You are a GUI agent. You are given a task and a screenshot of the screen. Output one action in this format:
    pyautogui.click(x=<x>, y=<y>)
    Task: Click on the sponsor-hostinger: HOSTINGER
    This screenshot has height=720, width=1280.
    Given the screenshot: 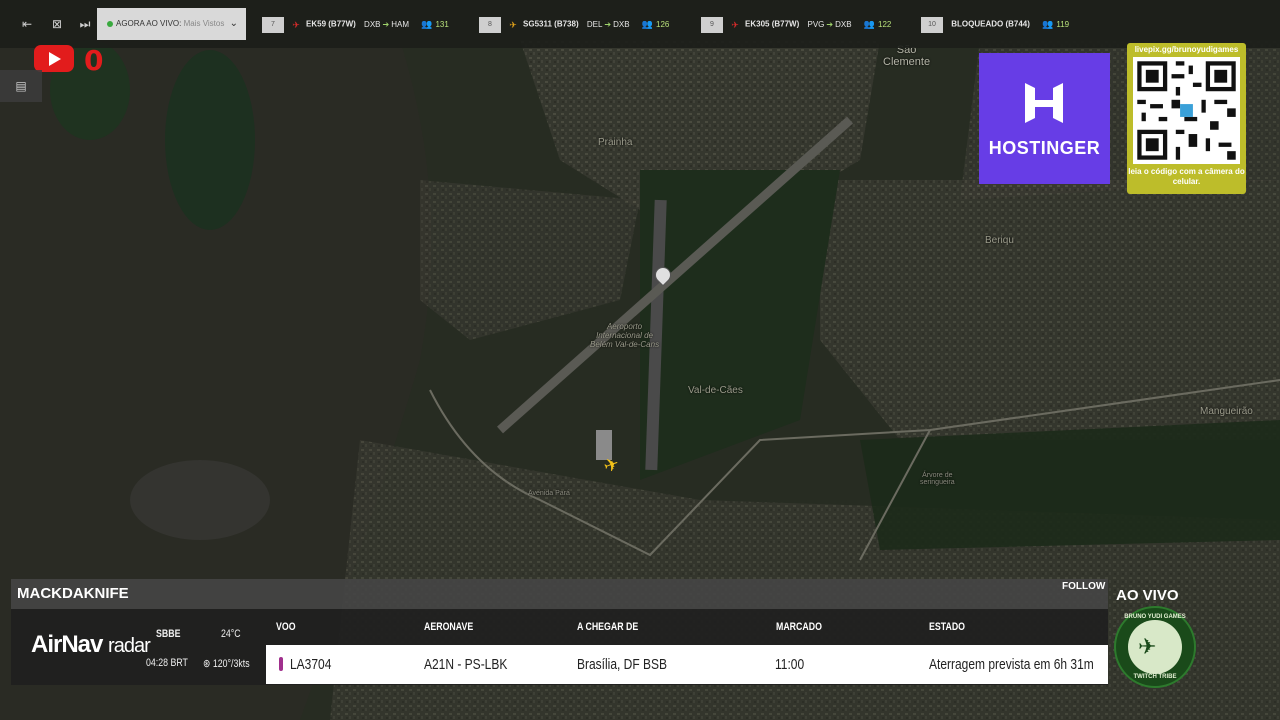 What is the action you would take?
    pyautogui.click(x=1044, y=118)
    